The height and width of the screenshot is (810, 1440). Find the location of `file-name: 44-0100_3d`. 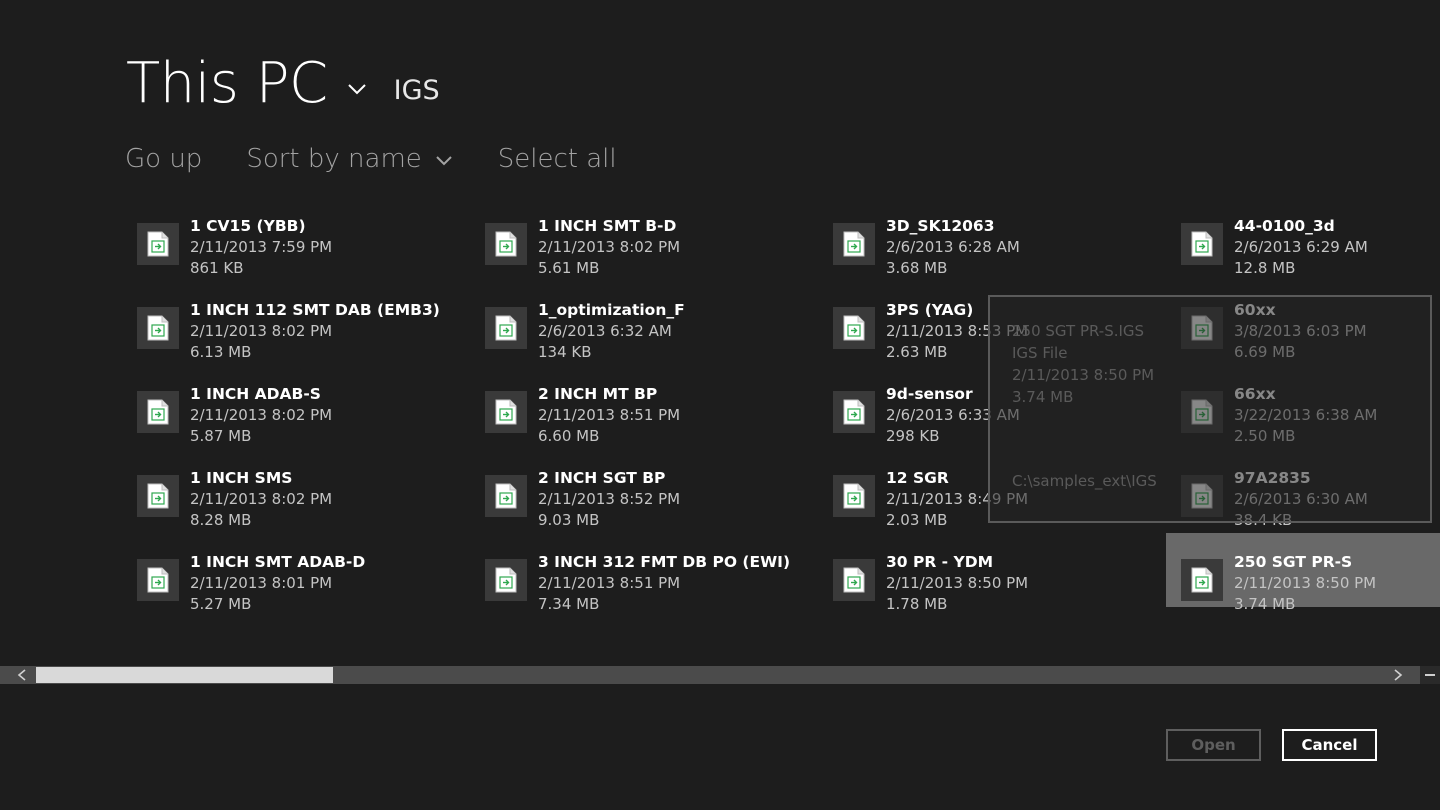

file-name: 44-0100_3d is located at coordinates (1284, 226).